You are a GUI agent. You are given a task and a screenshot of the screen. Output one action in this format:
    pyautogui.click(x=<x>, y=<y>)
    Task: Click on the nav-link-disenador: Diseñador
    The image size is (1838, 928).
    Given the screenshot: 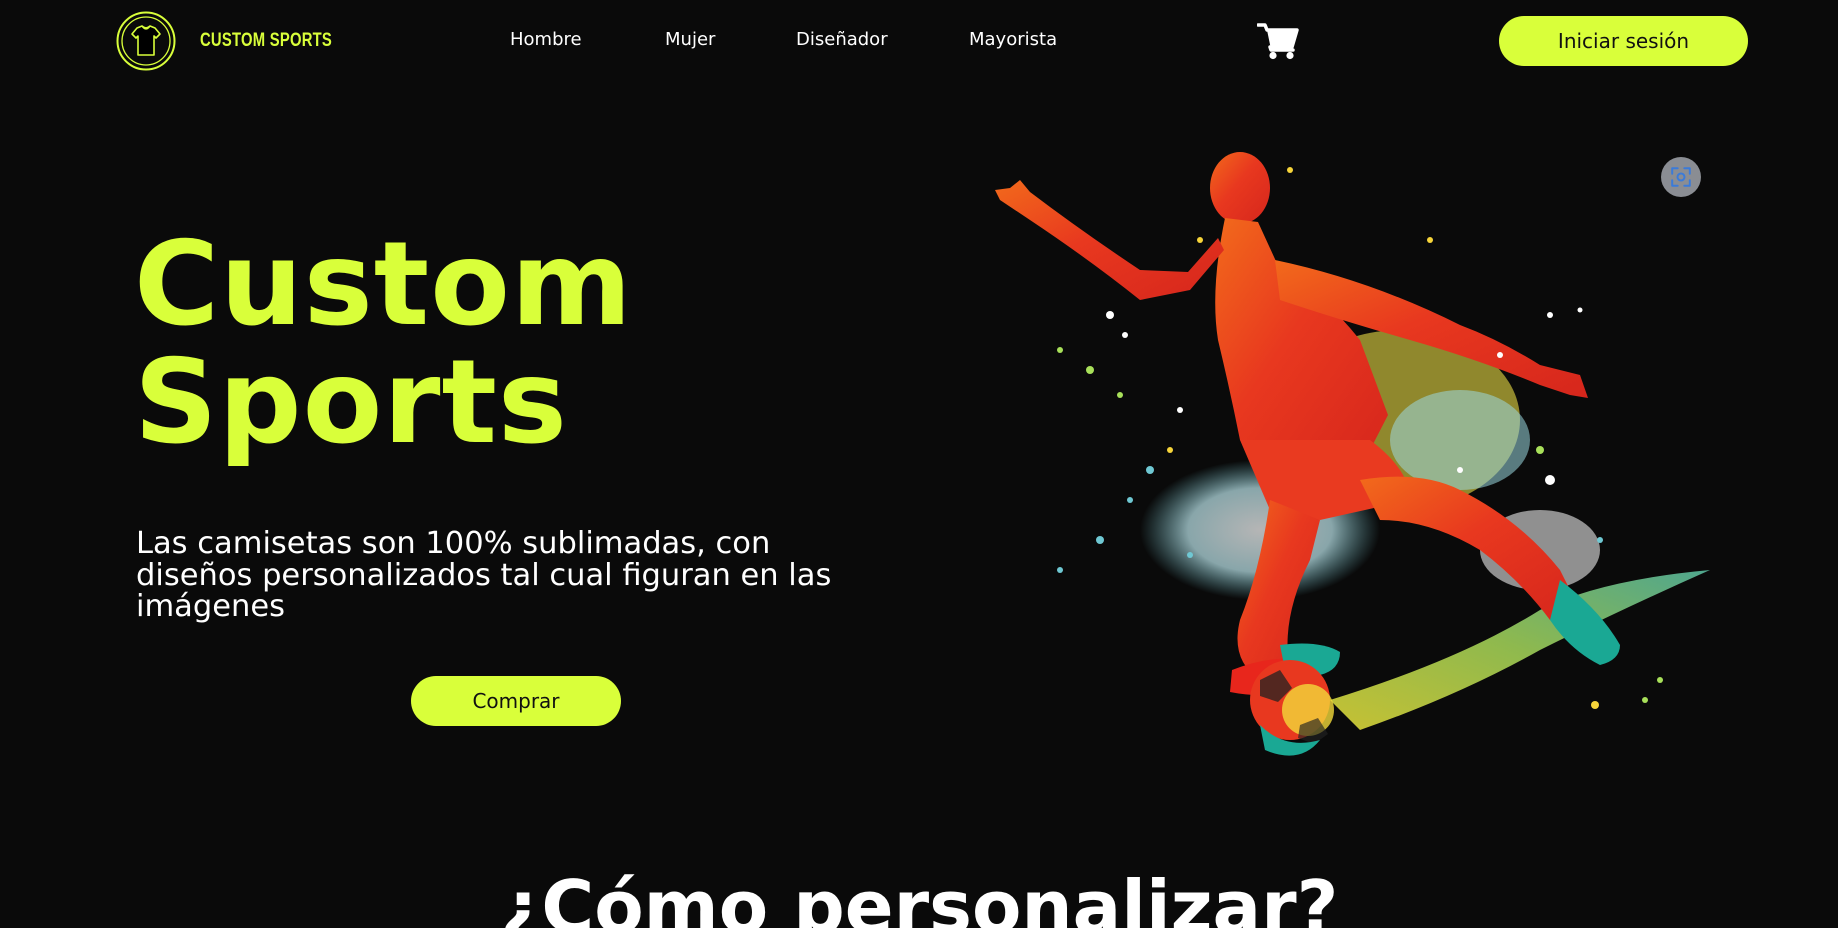 What is the action you would take?
    pyautogui.click(x=842, y=39)
    